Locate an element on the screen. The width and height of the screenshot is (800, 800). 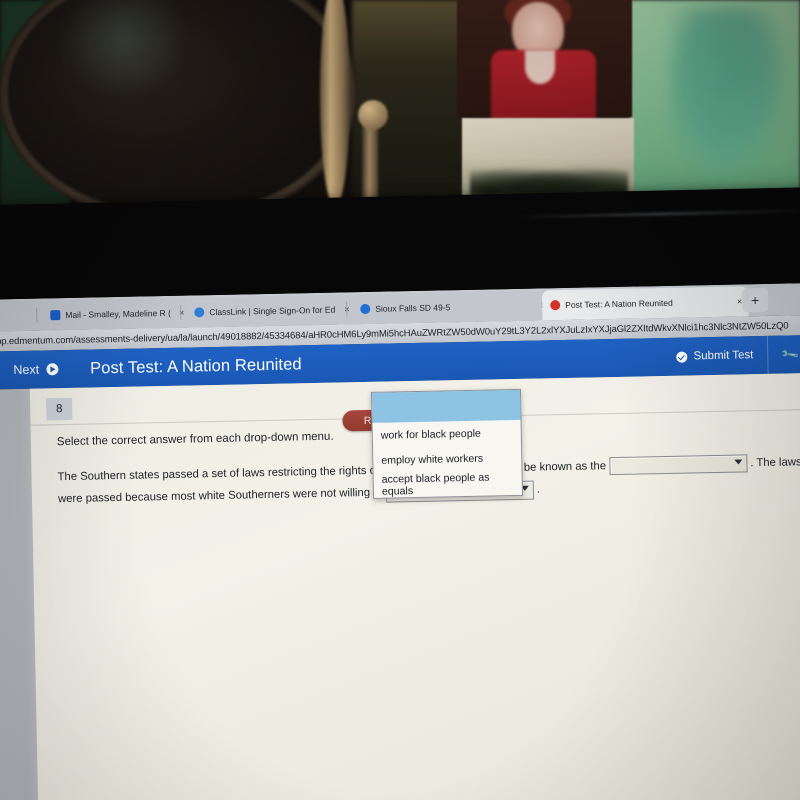
tab-label: Post Test: A Nation Reunited is located at coordinates (619, 303).